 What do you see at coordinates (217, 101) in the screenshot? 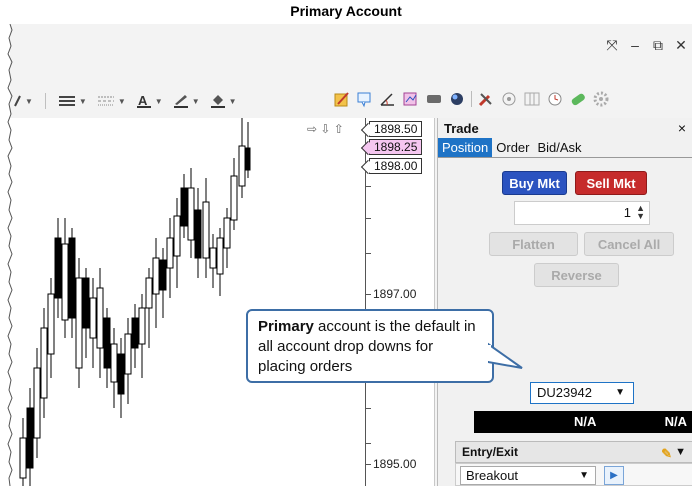
I see `paint-bucket-icon` at bounding box center [217, 101].